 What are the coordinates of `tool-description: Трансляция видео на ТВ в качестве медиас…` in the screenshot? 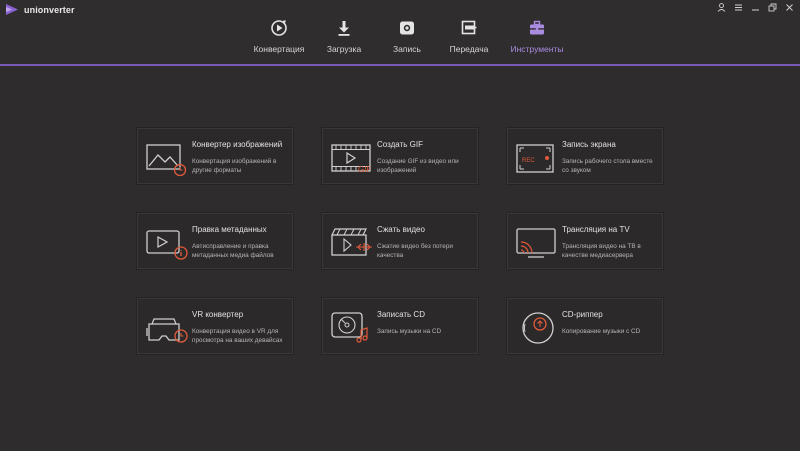 It's located at (601, 251).